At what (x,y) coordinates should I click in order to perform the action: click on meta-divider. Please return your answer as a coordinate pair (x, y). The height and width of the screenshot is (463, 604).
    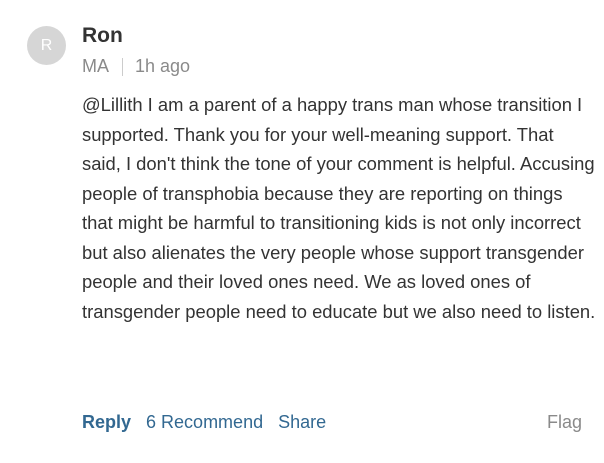
    Looking at the image, I should click on (122, 66).